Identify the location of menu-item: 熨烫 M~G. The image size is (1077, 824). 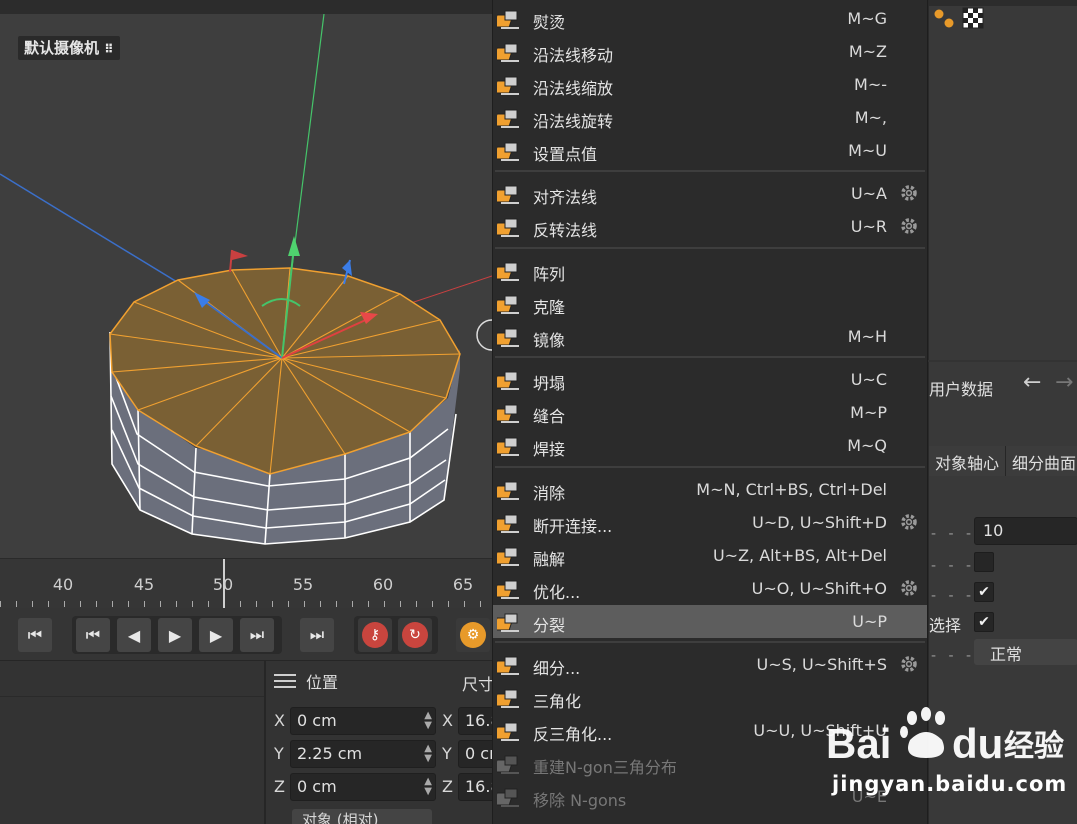
(709, 18).